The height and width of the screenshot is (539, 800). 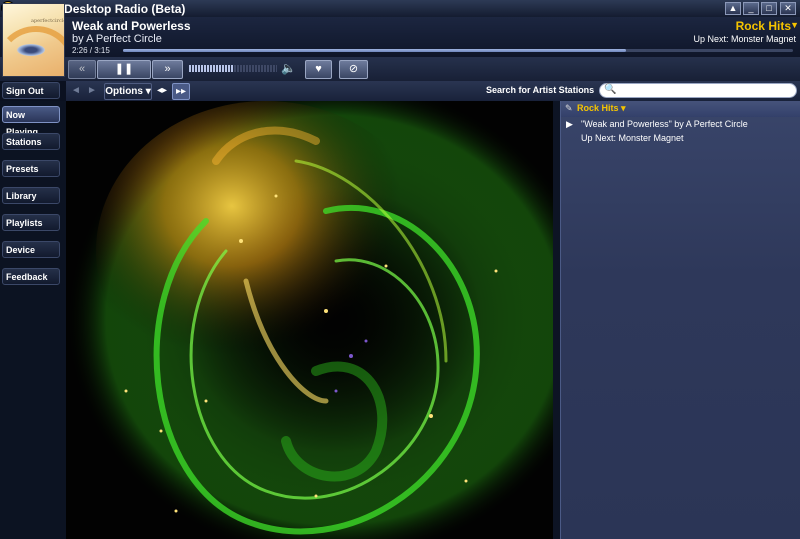 What do you see at coordinates (31, 141) in the screenshot?
I see `nav-stations: Stations` at bounding box center [31, 141].